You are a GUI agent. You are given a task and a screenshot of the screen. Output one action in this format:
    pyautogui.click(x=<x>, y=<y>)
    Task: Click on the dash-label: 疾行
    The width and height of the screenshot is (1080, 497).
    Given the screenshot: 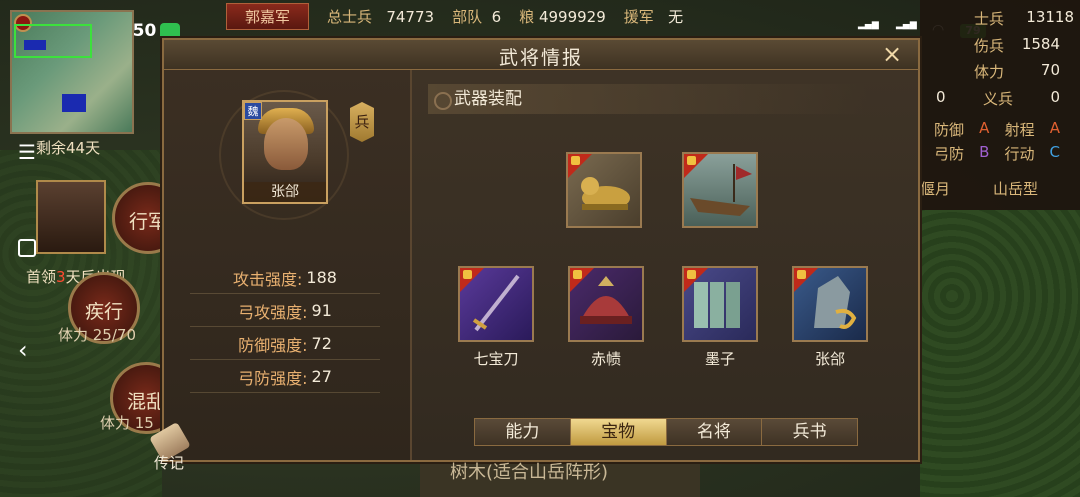 What is the action you would take?
    pyautogui.click(x=103, y=312)
    